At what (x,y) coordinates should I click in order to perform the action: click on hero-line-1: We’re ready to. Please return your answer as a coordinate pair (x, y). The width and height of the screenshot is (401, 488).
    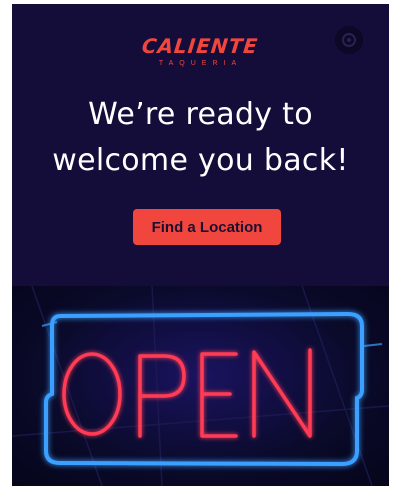
    Looking at the image, I should click on (200, 114).